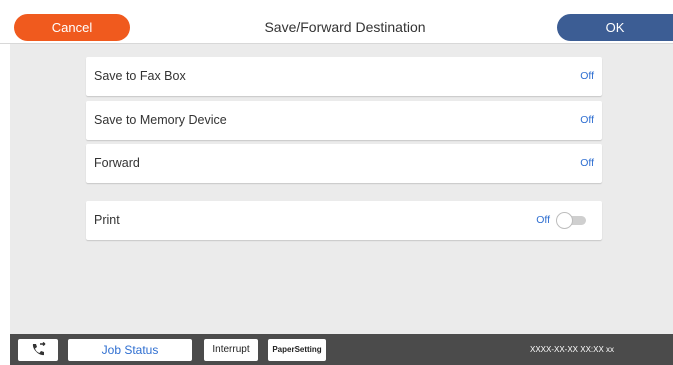 The image size is (673, 365). What do you see at coordinates (140, 76) in the screenshot?
I see `setting-label: Save to Fax Box` at bounding box center [140, 76].